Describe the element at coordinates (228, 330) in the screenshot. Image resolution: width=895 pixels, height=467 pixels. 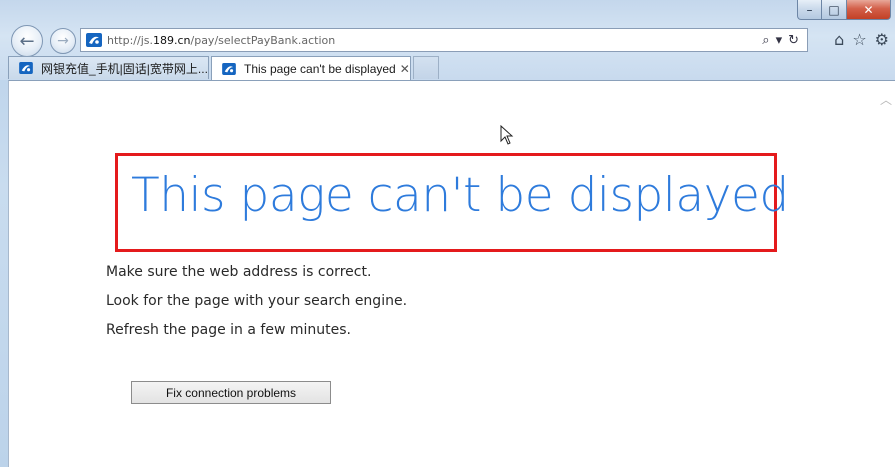
I see `hint-refresh: Refresh the page in a few minutes.` at that location.